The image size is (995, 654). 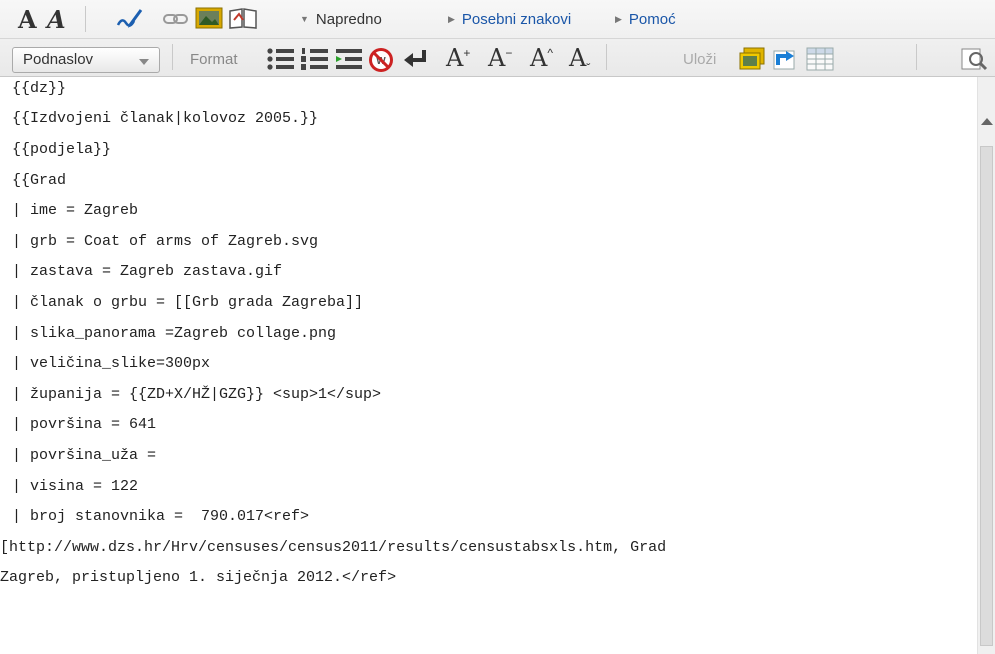 I want to click on code-line: | visina = 122, so click(x=75, y=486).